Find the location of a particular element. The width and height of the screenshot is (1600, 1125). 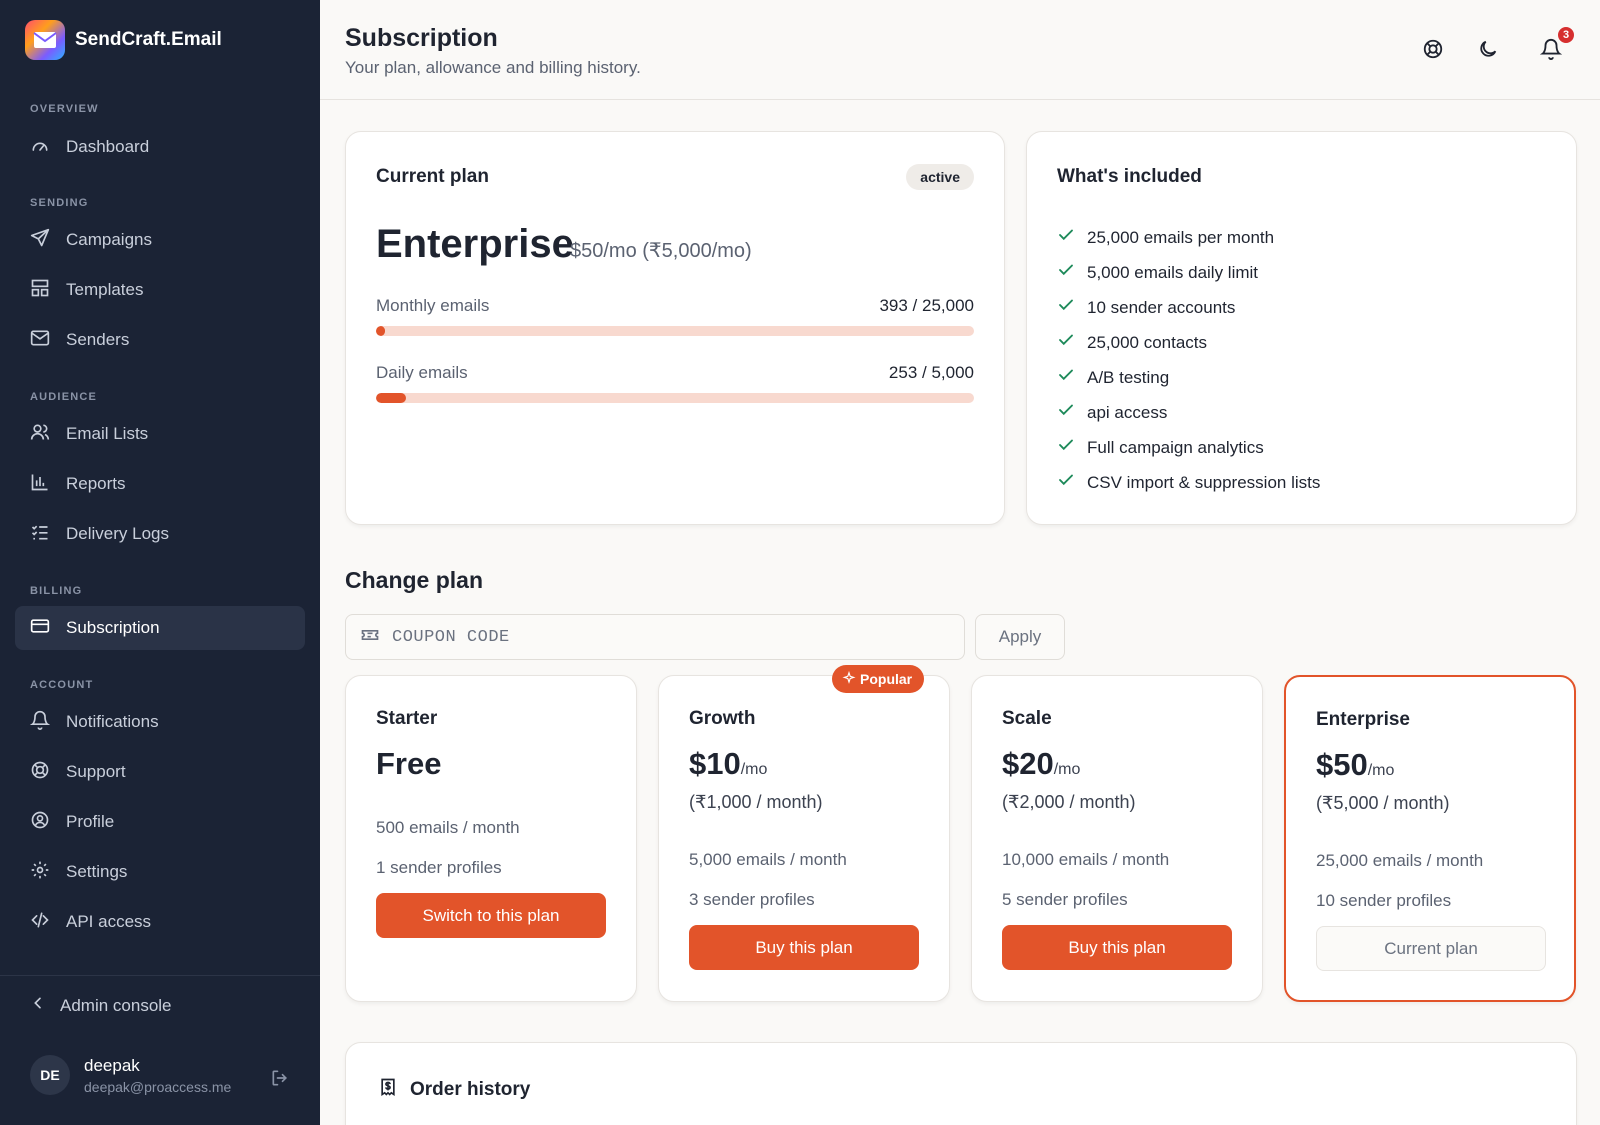

section-overview: OVERVIEW is located at coordinates (64, 109).